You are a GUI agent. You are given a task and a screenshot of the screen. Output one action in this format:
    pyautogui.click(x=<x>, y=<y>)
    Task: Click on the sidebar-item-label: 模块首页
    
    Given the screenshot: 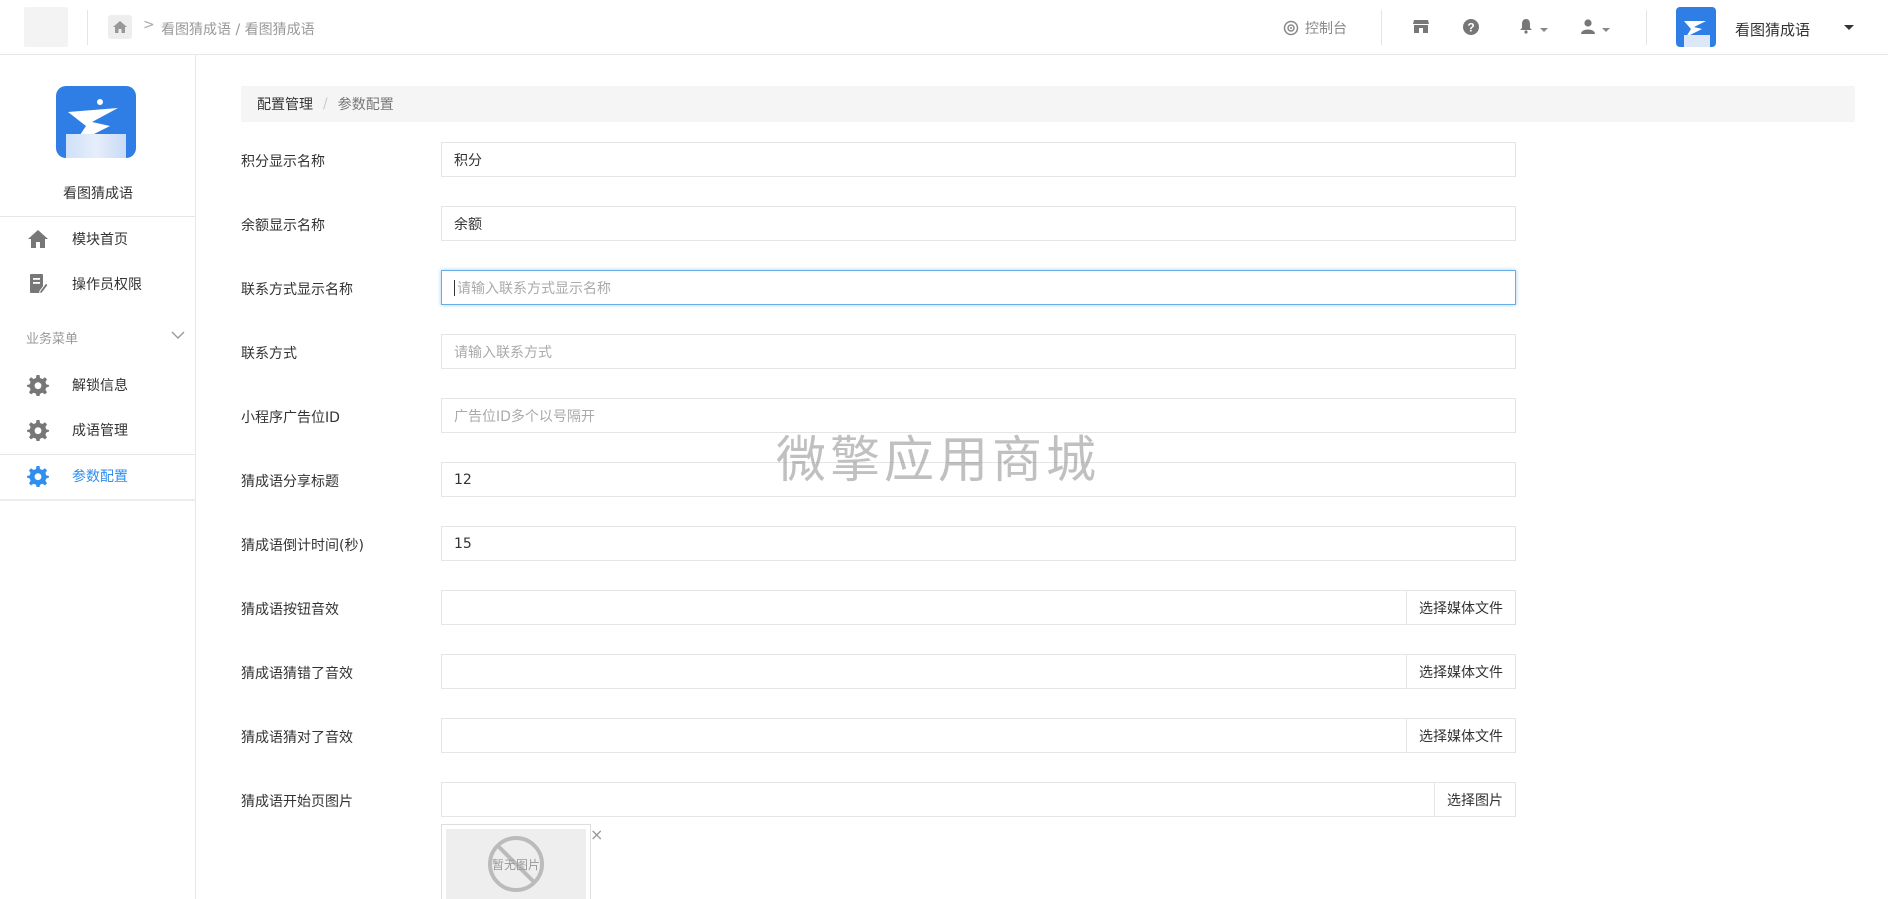 What is the action you would take?
    pyautogui.click(x=100, y=240)
    